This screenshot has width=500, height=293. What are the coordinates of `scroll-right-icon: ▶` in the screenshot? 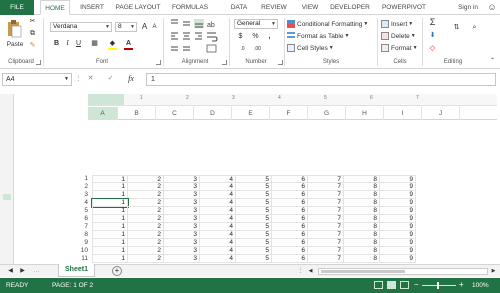 It's located at (493, 271).